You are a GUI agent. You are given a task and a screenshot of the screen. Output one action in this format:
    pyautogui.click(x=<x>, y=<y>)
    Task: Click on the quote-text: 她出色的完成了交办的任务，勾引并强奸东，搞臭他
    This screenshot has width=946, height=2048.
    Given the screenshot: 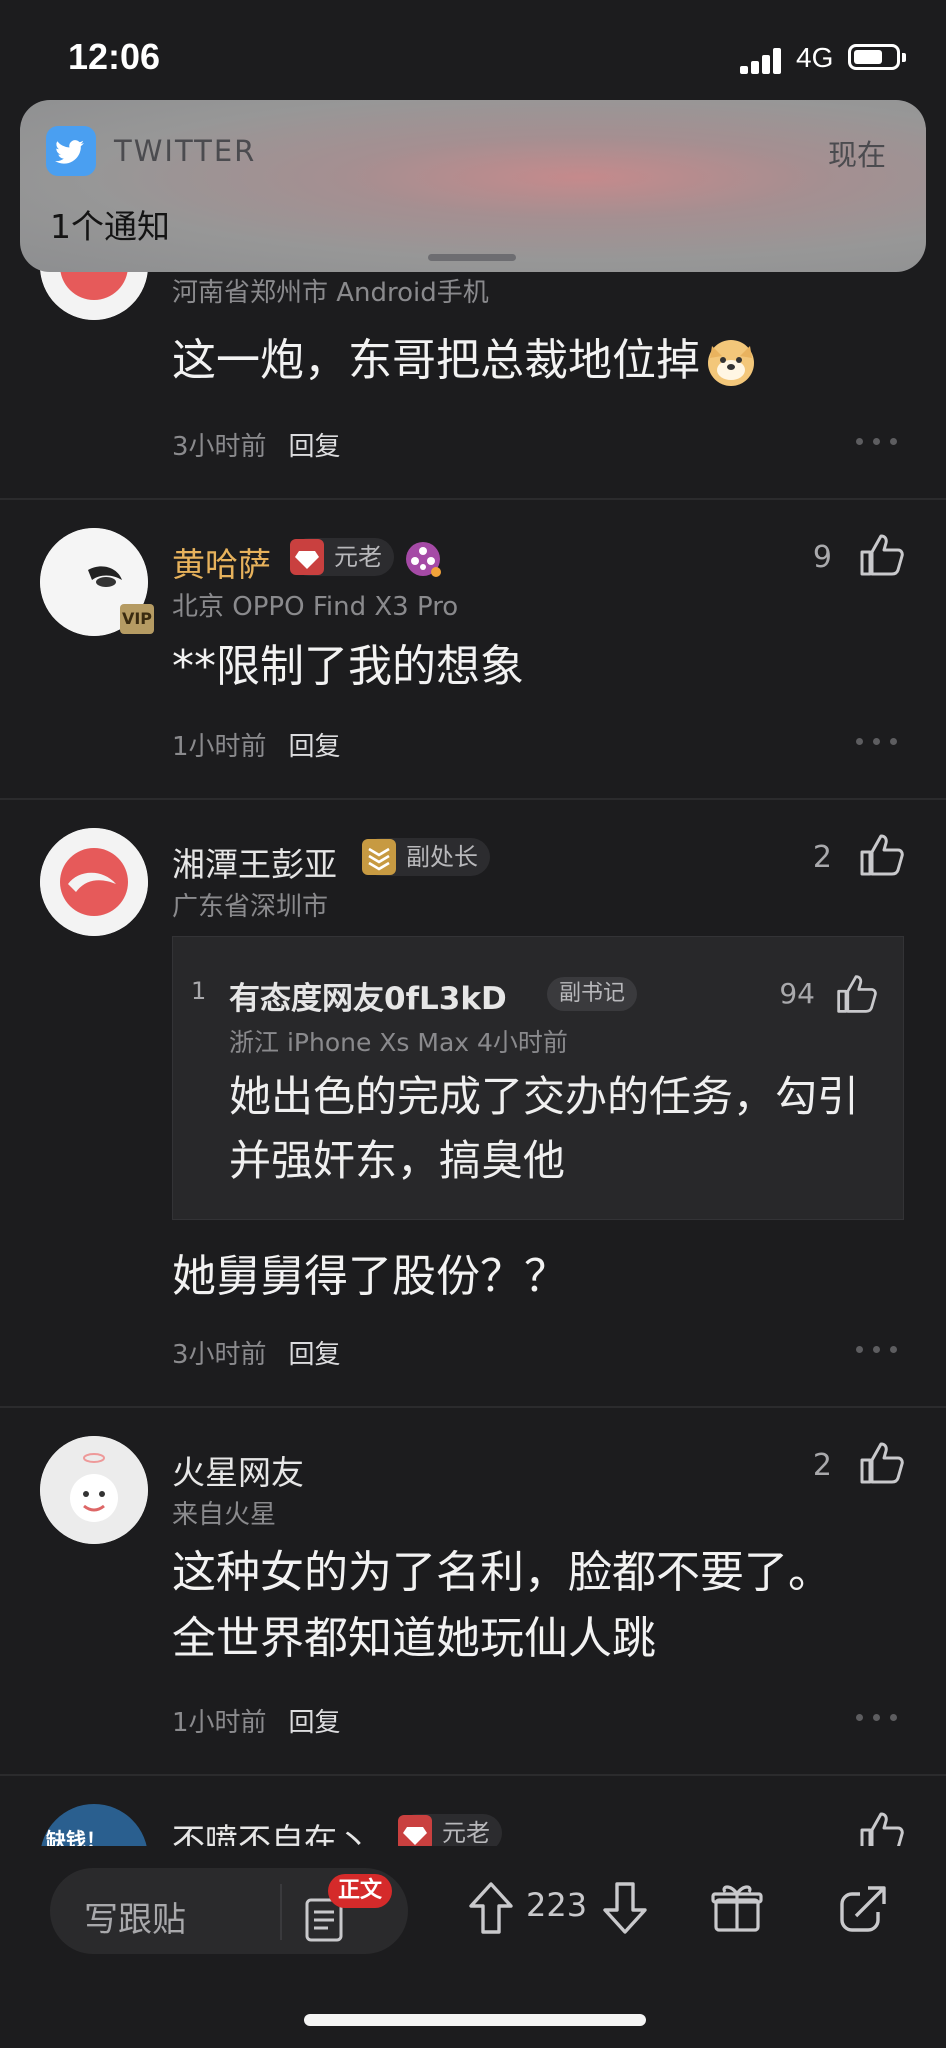 What is the action you would take?
    pyautogui.click(x=544, y=1128)
    